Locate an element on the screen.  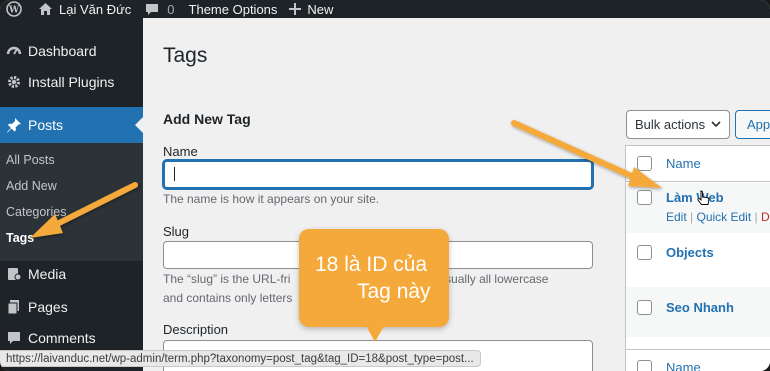
comment-bubble-icon is located at coordinates (152, 9).